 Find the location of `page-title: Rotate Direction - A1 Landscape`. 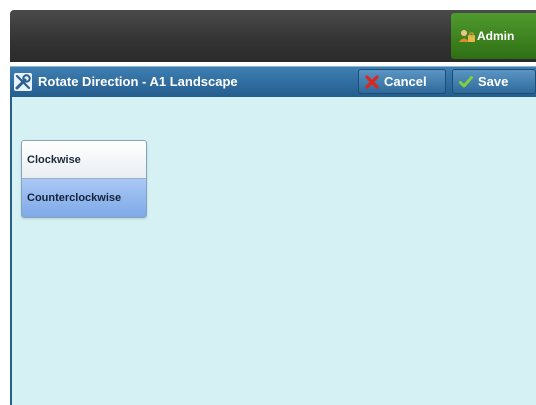

page-title: Rotate Direction - A1 Landscape is located at coordinates (138, 81).